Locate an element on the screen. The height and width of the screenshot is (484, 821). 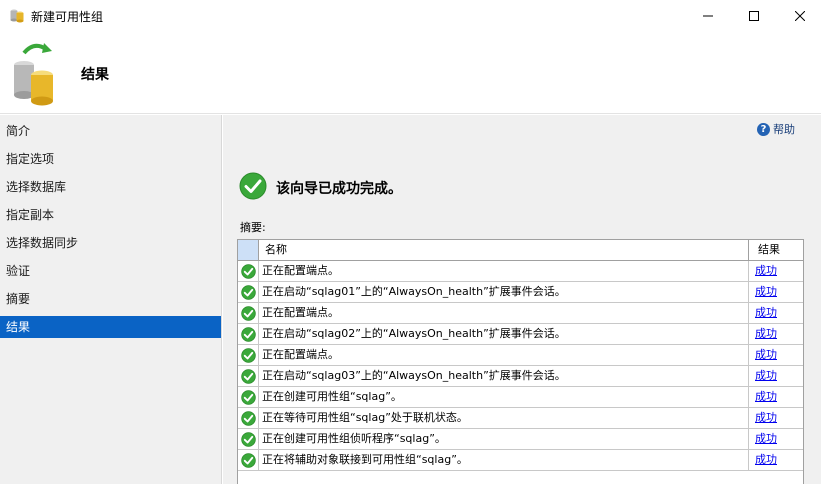
close-icon is located at coordinates (800, 15).